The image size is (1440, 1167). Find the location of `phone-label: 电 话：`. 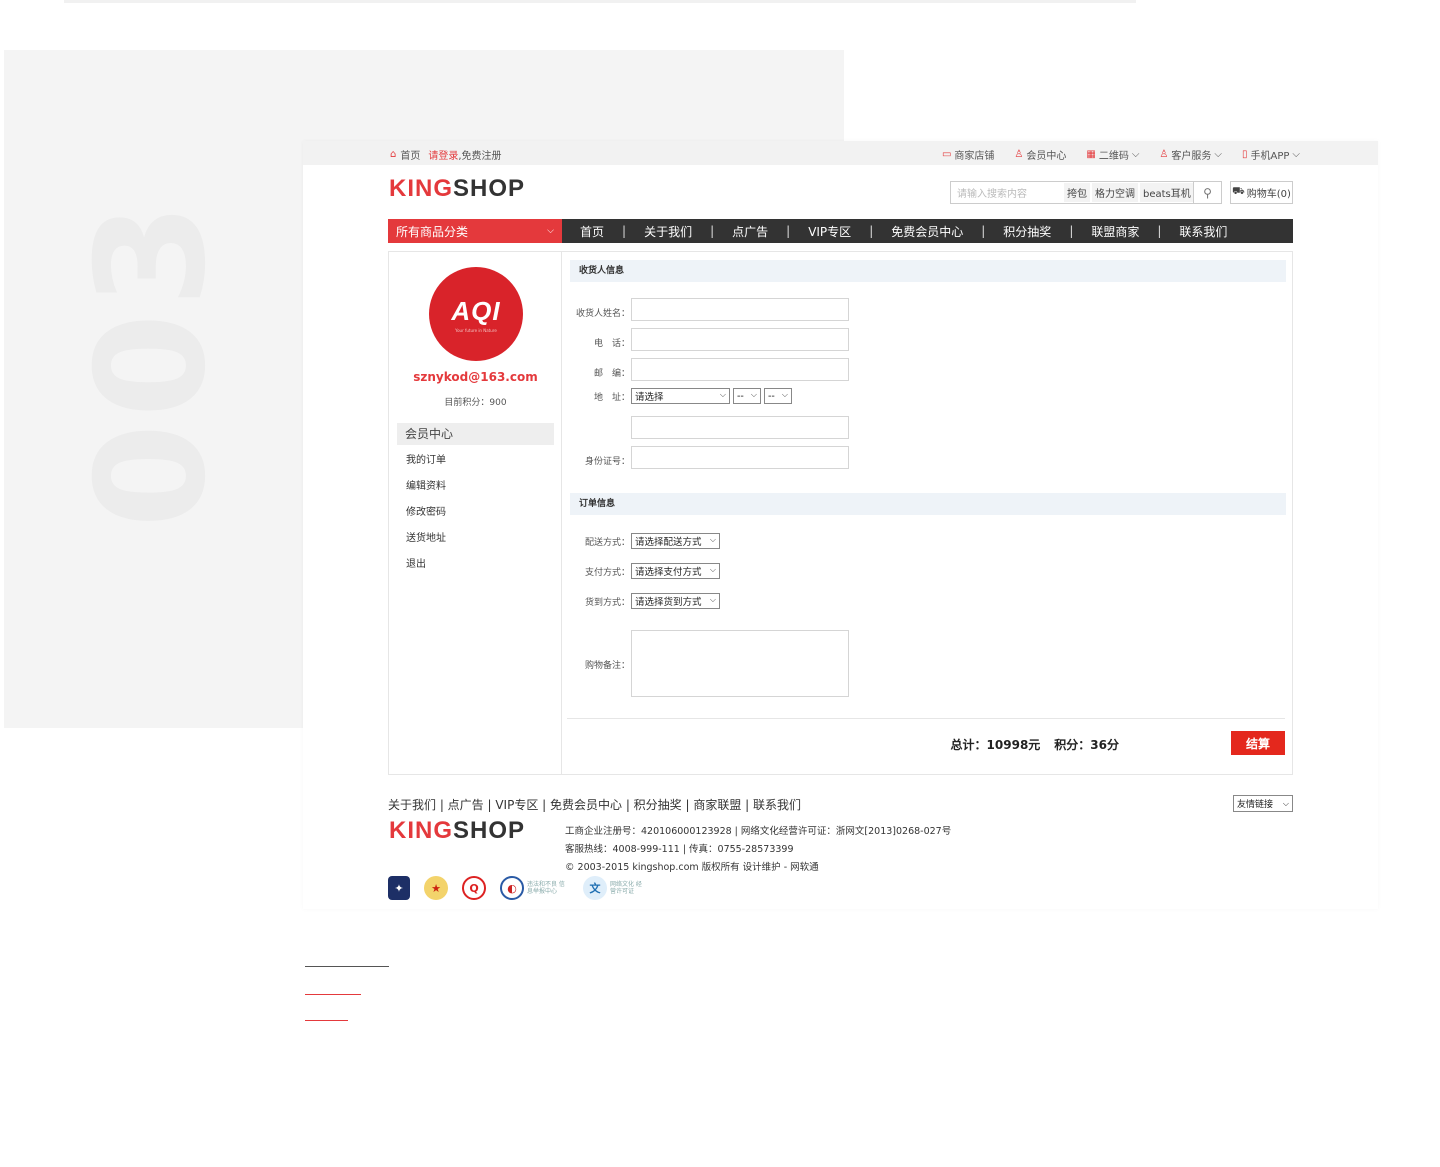

phone-label: 电 话： is located at coordinates (611, 344).